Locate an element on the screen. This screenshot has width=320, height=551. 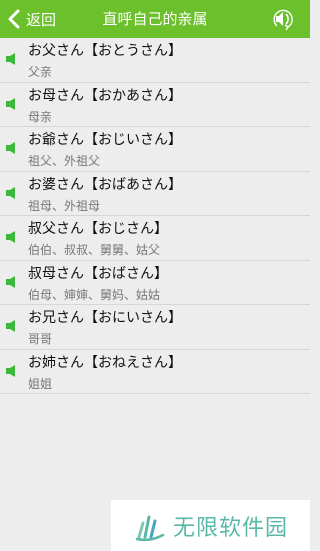
chinese-meaning: 伯母、婶婶、舅妈、姑姑 is located at coordinates (94, 294).